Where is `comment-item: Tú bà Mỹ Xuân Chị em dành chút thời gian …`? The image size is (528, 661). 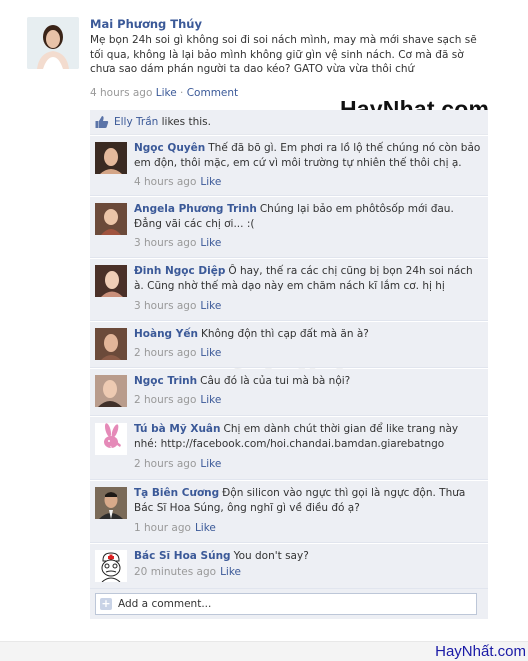 comment-item: Tú bà Mỹ Xuân Chị em dành chút thời gian … is located at coordinates (289, 448).